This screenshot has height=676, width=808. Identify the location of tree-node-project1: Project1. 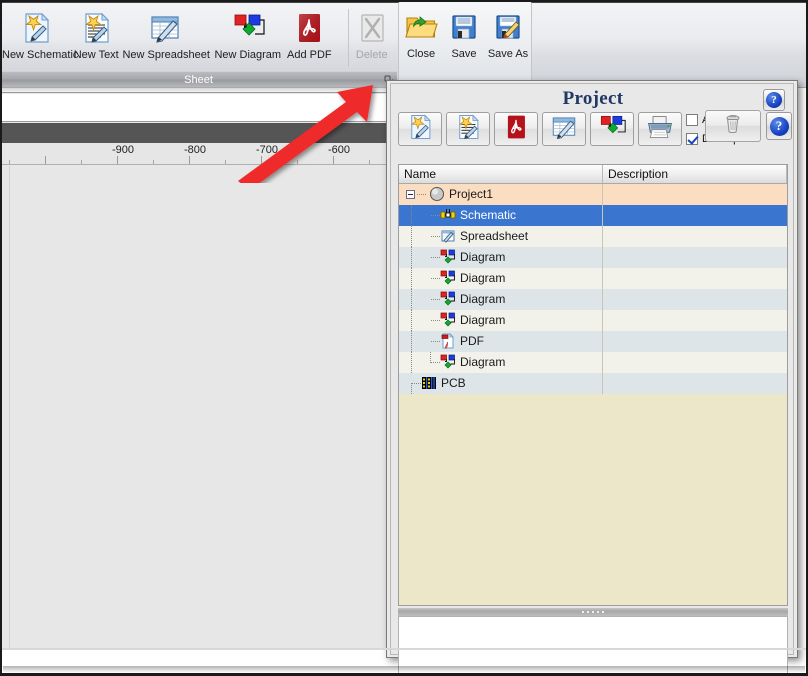
(501, 194).